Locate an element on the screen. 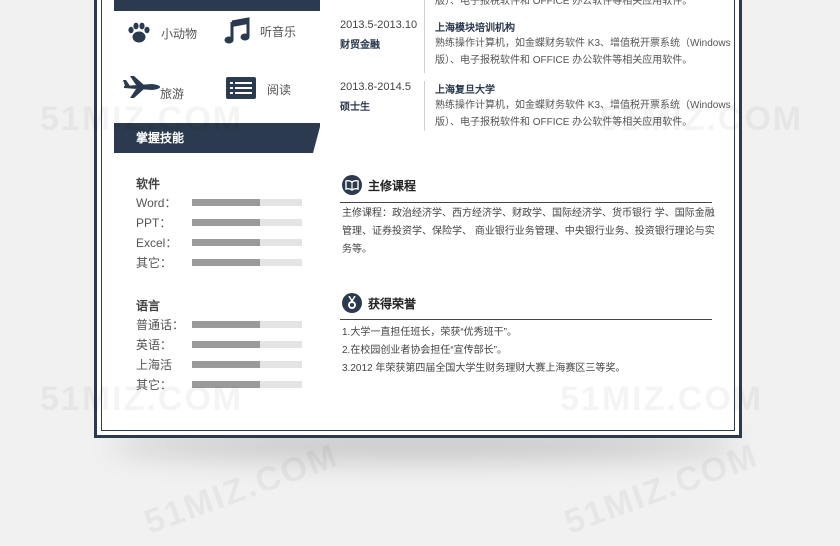  skill-row: PPT： is located at coordinates (226, 222).